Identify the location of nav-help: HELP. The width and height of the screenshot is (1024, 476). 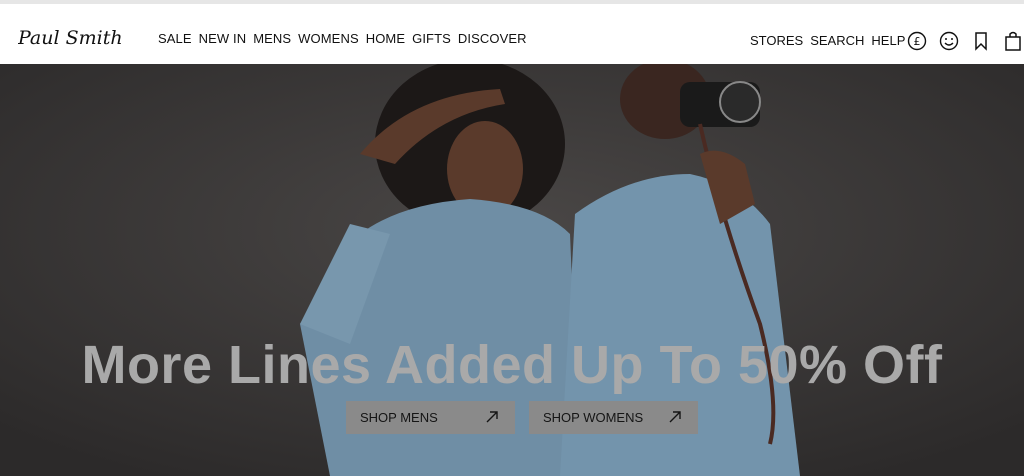
(888, 40).